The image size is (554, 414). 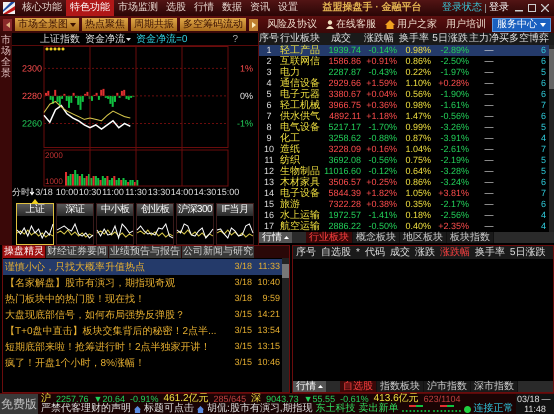 I want to click on table-cell-text: 4892.11, so click(x=344, y=116).